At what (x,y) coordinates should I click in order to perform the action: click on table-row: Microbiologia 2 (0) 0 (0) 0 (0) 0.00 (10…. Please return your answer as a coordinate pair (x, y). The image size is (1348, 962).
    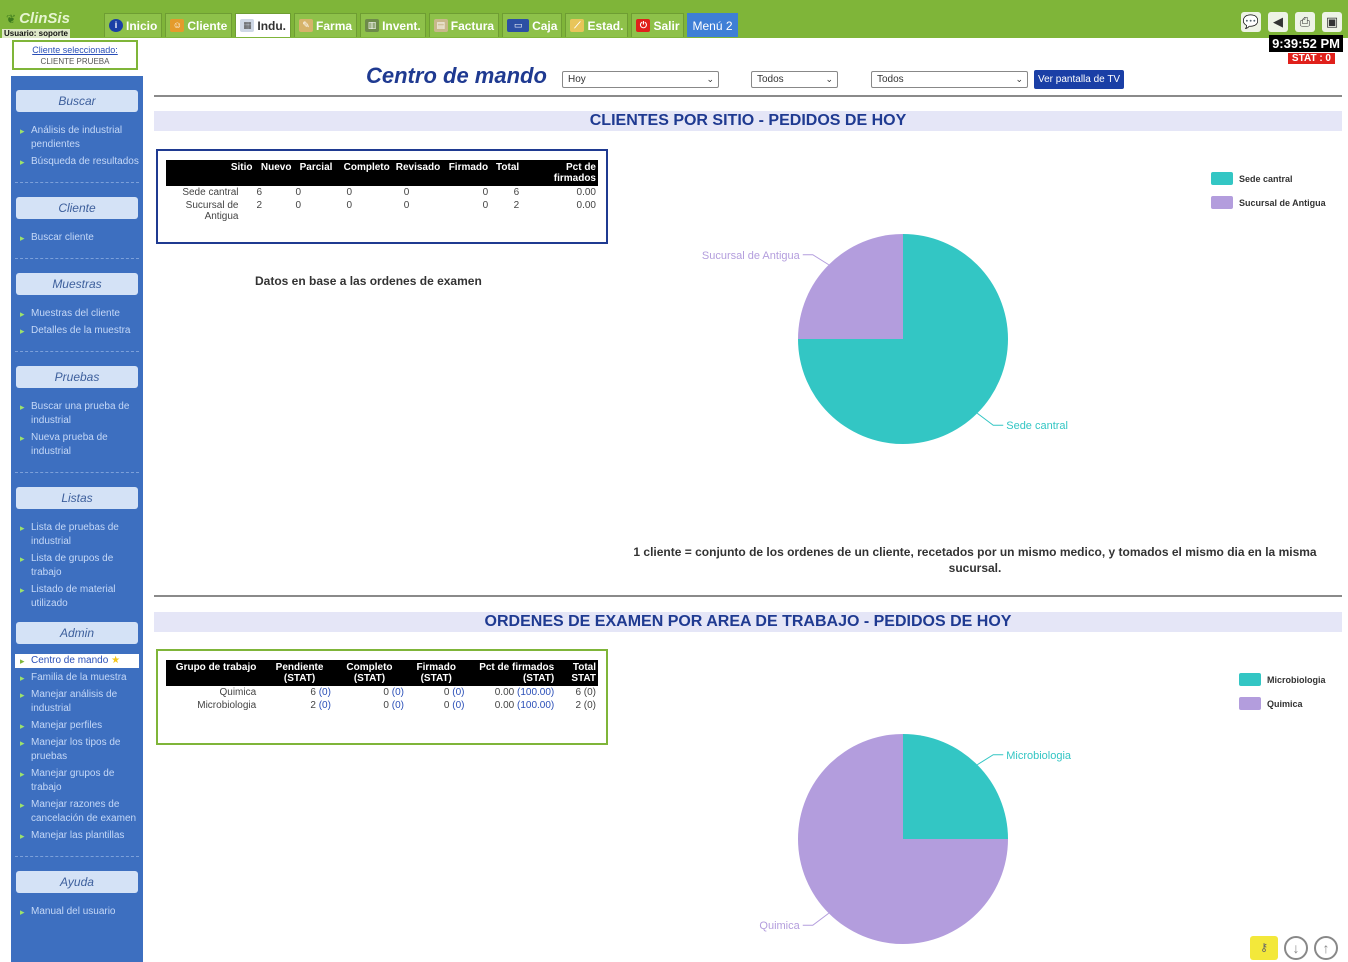
    Looking at the image, I should click on (382, 705).